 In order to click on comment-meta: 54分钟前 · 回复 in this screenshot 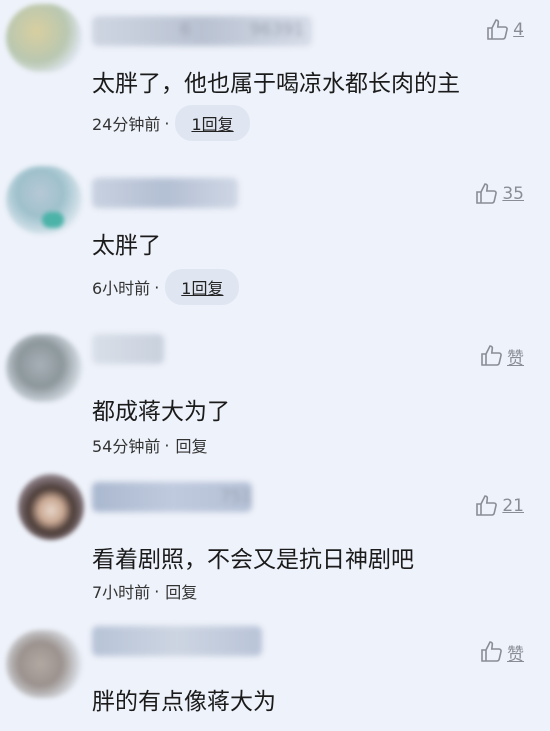, I will do `click(149, 445)`.